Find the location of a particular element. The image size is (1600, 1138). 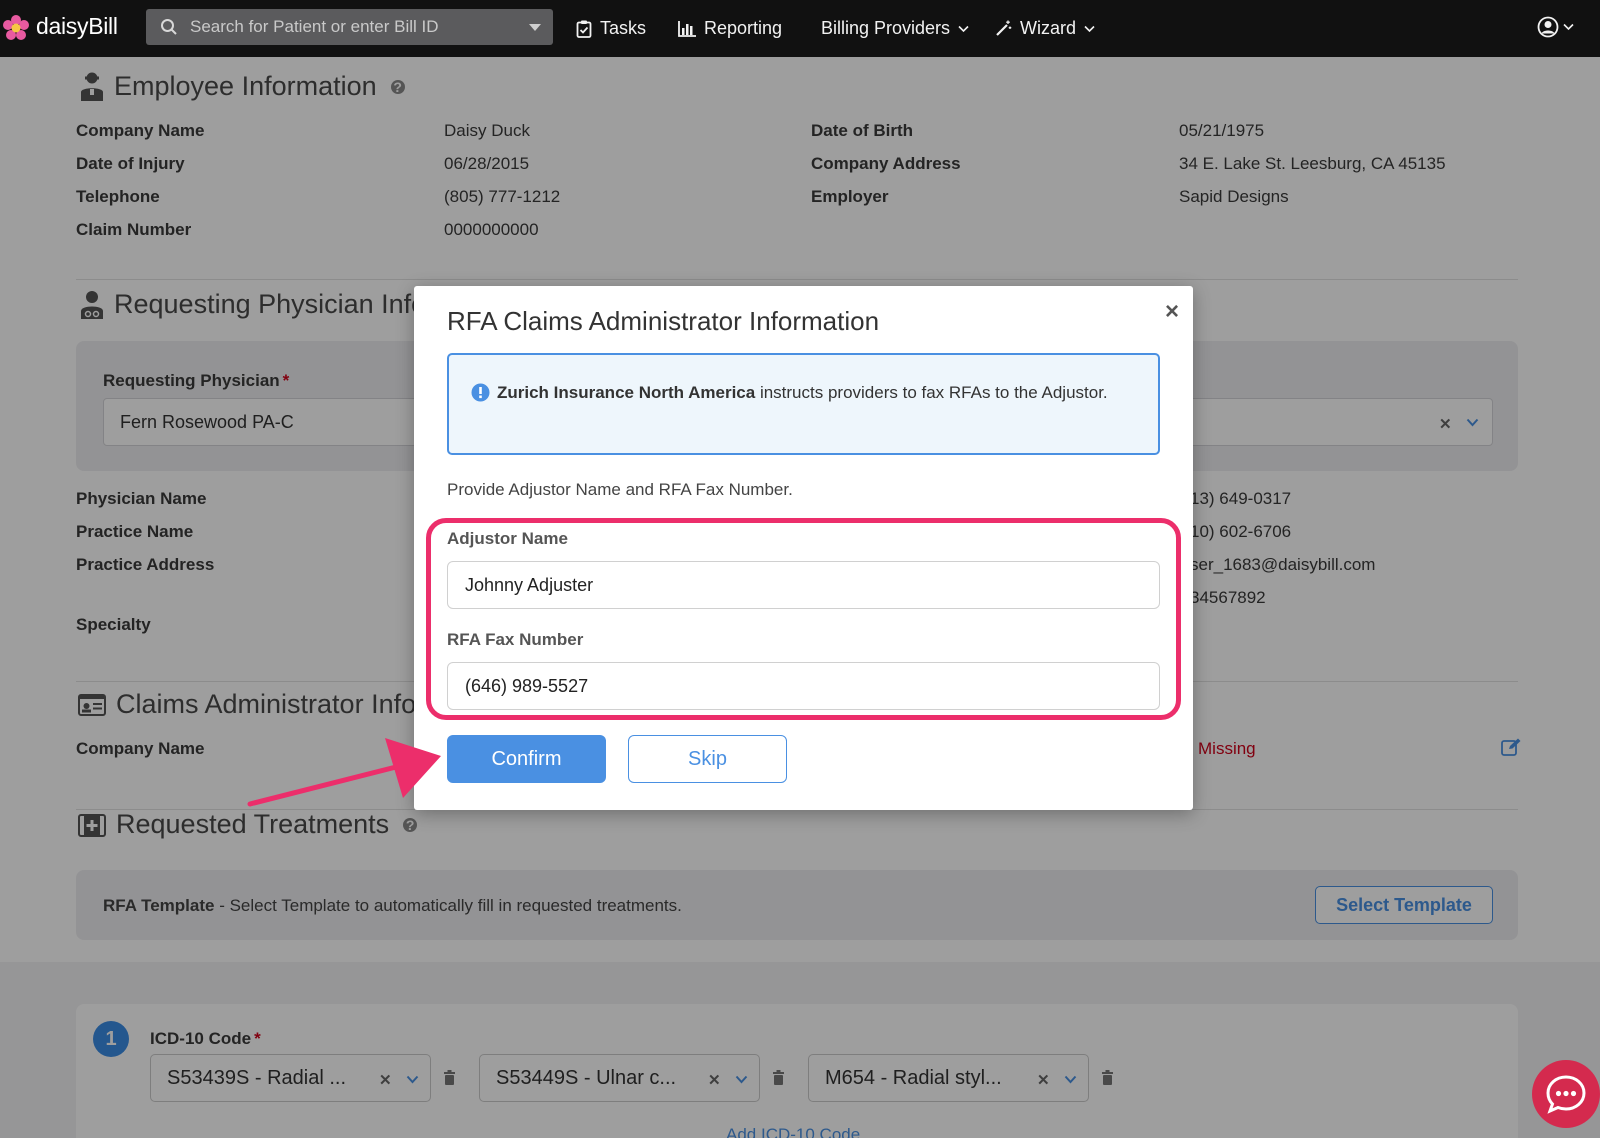

confirm-button: Confirm is located at coordinates (526, 759).